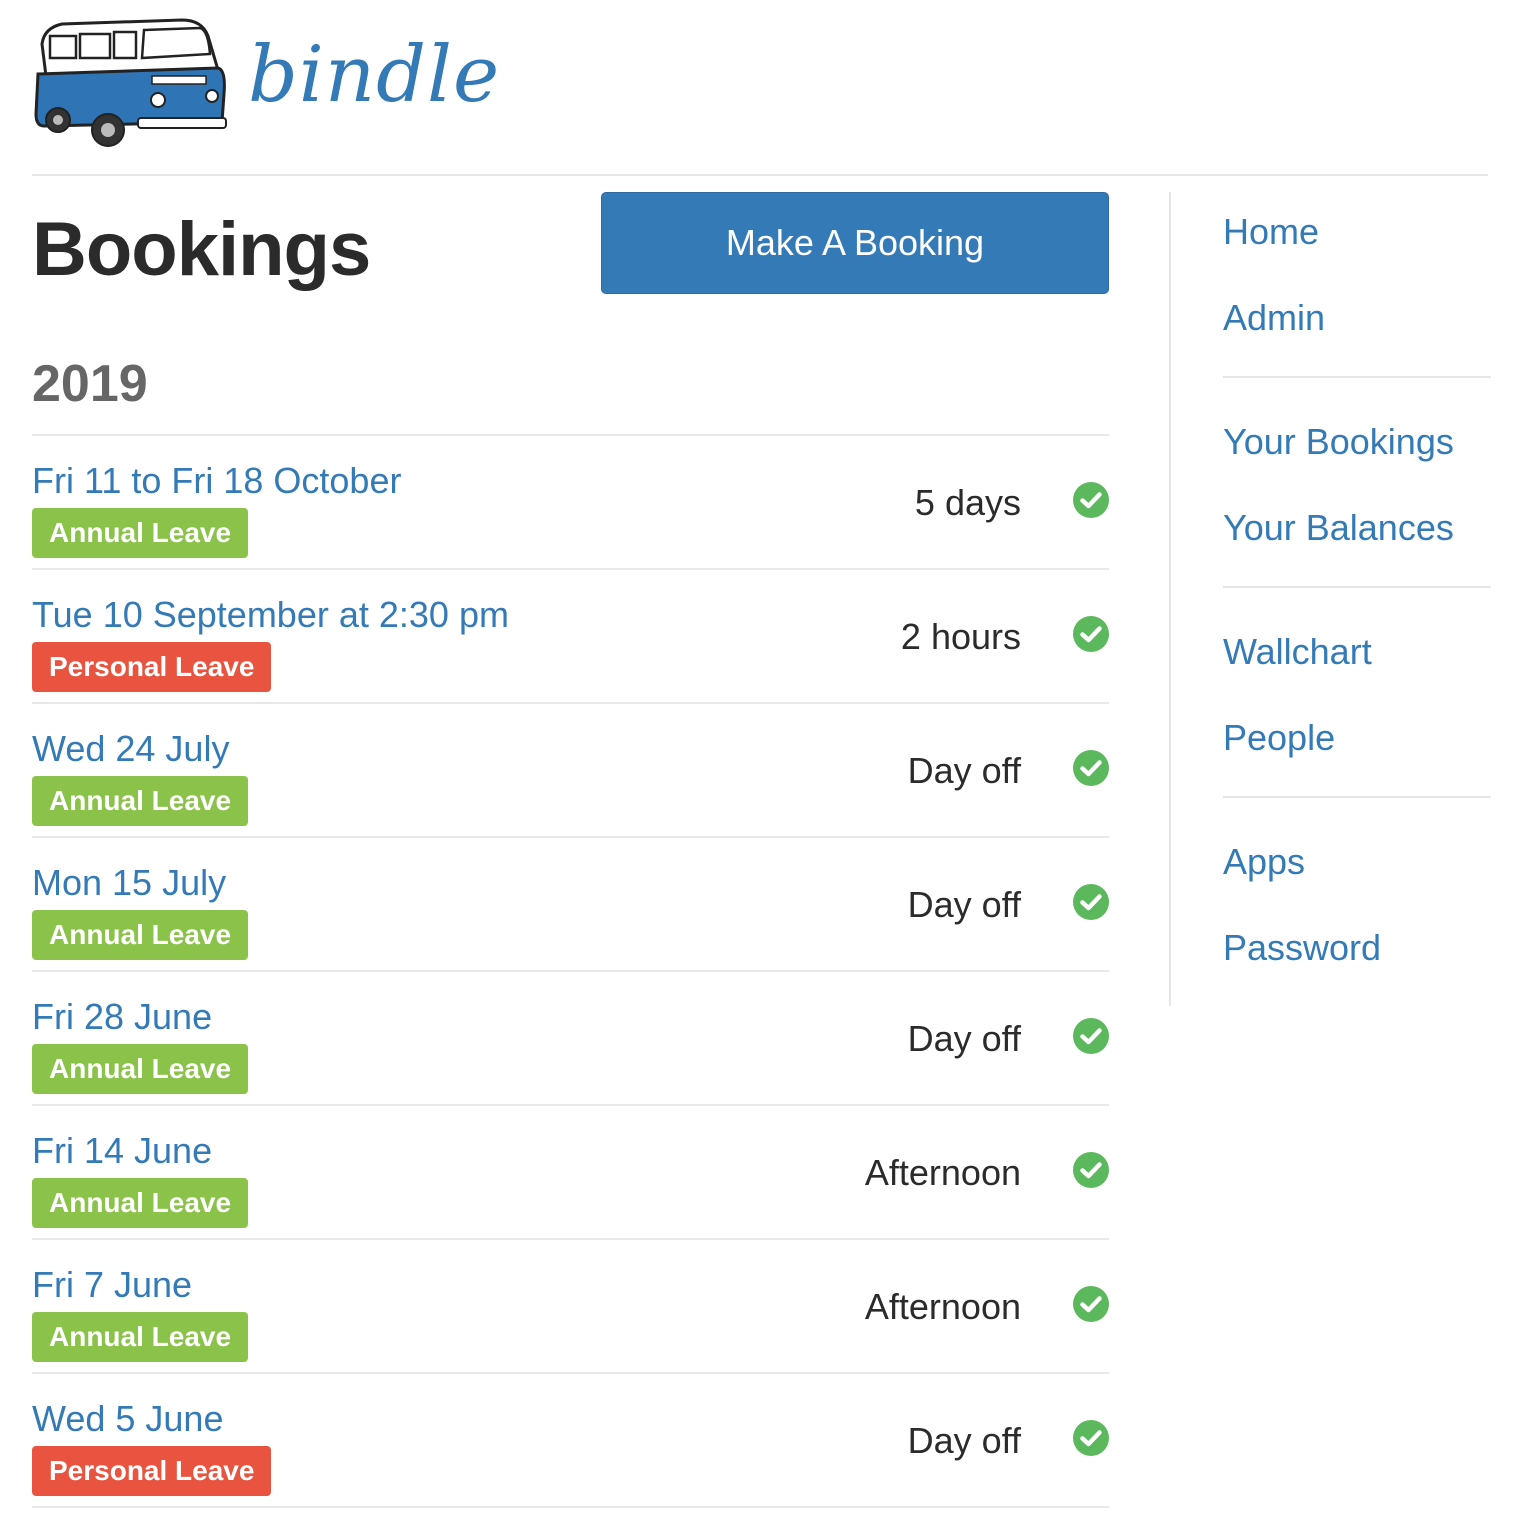 The image size is (1518, 1534). What do you see at coordinates (216, 481) in the screenshot?
I see `booking-date-link: Fri 11 to Fri 18 October` at bounding box center [216, 481].